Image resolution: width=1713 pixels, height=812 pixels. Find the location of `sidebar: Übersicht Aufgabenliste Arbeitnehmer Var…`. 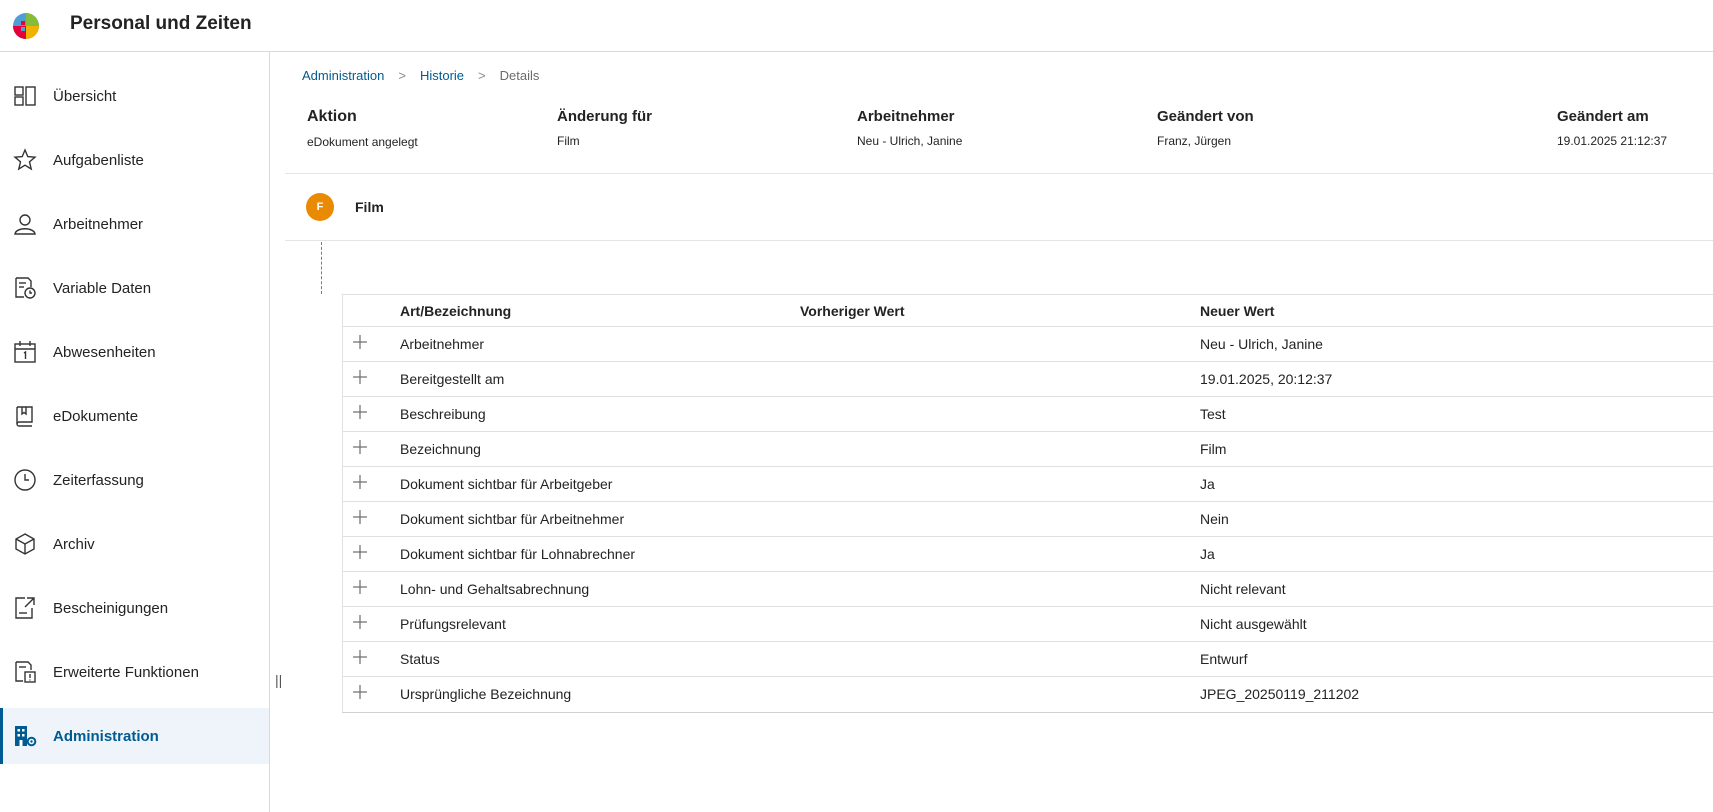

sidebar: Übersicht Aufgabenliste Arbeitnehmer Var… is located at coordinates (135, 432).